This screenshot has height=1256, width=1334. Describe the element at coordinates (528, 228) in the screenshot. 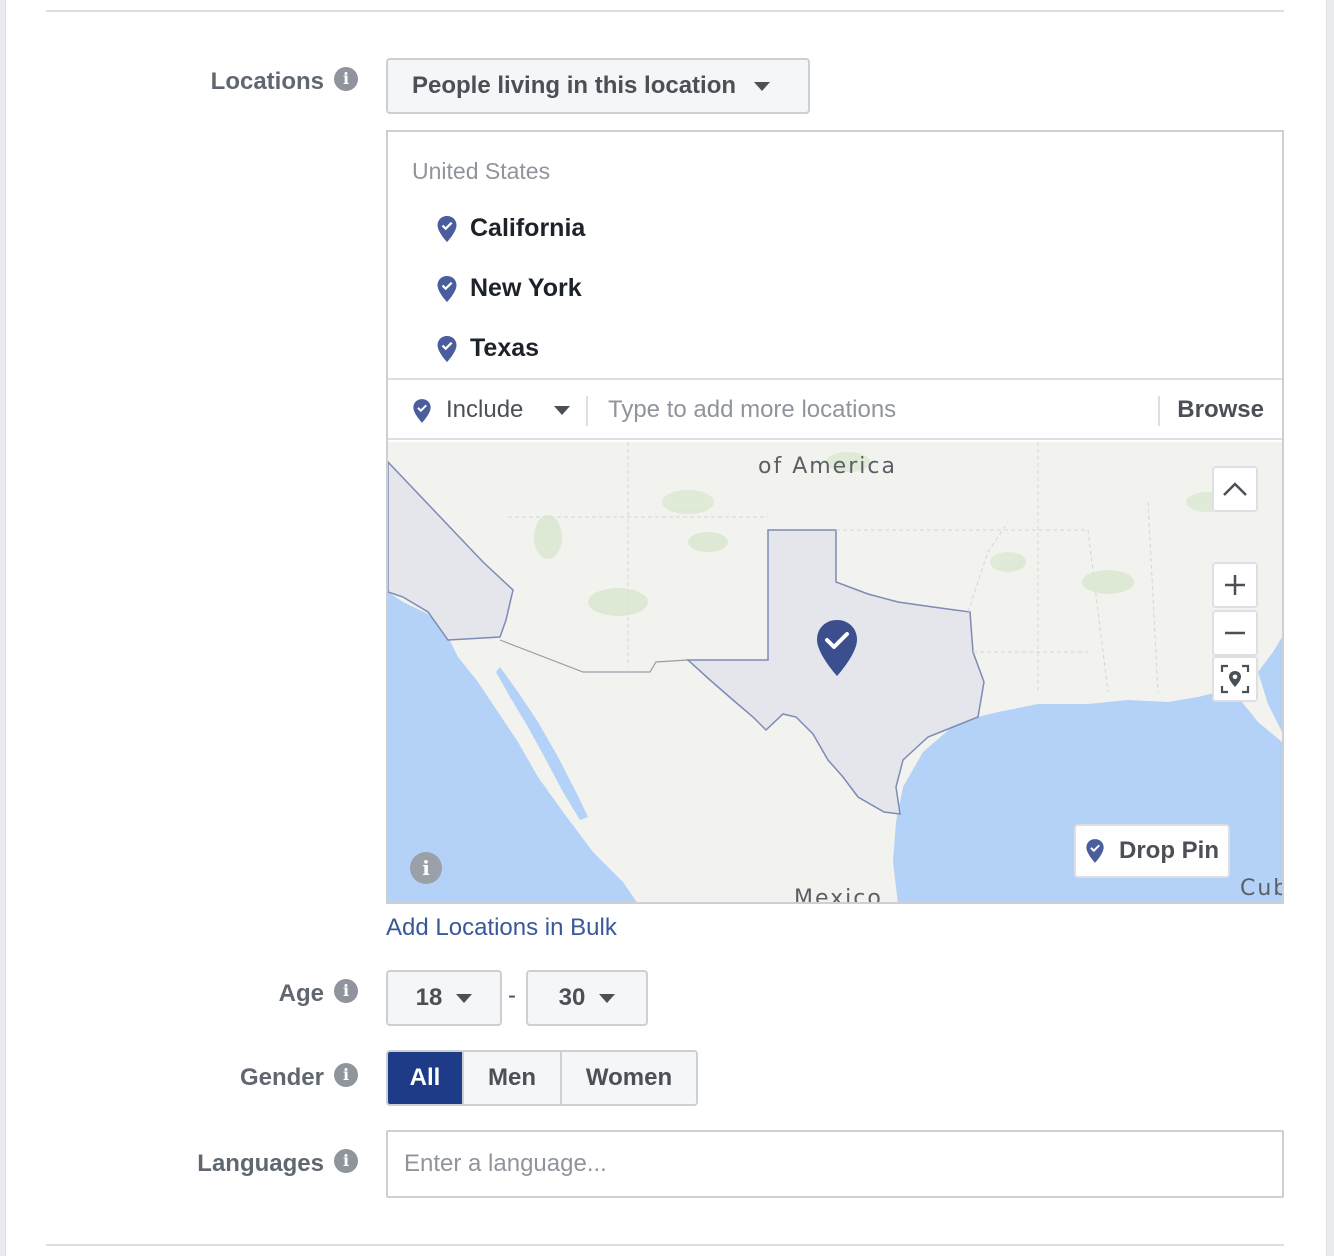

I see `location-name: California` at that location.